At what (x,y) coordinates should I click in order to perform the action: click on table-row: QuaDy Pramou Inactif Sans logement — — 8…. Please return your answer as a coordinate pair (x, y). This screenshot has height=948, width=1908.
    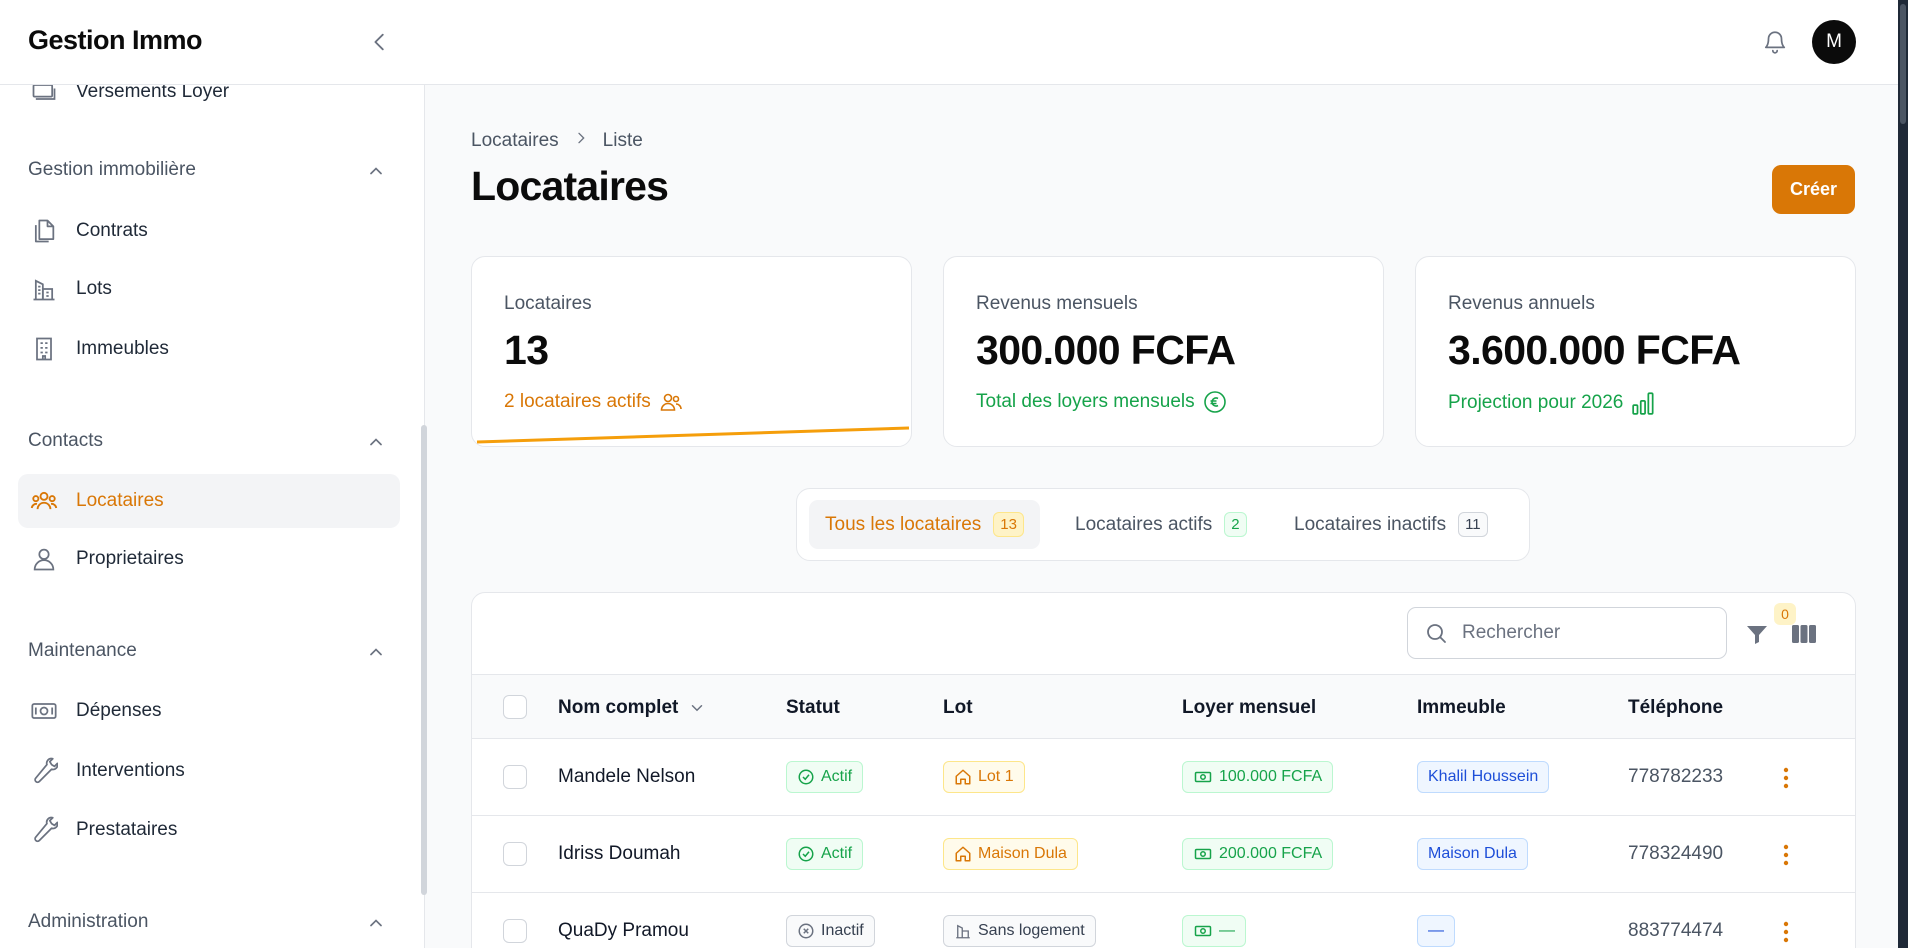
    Looking at the image, I should click on (1163, 920).